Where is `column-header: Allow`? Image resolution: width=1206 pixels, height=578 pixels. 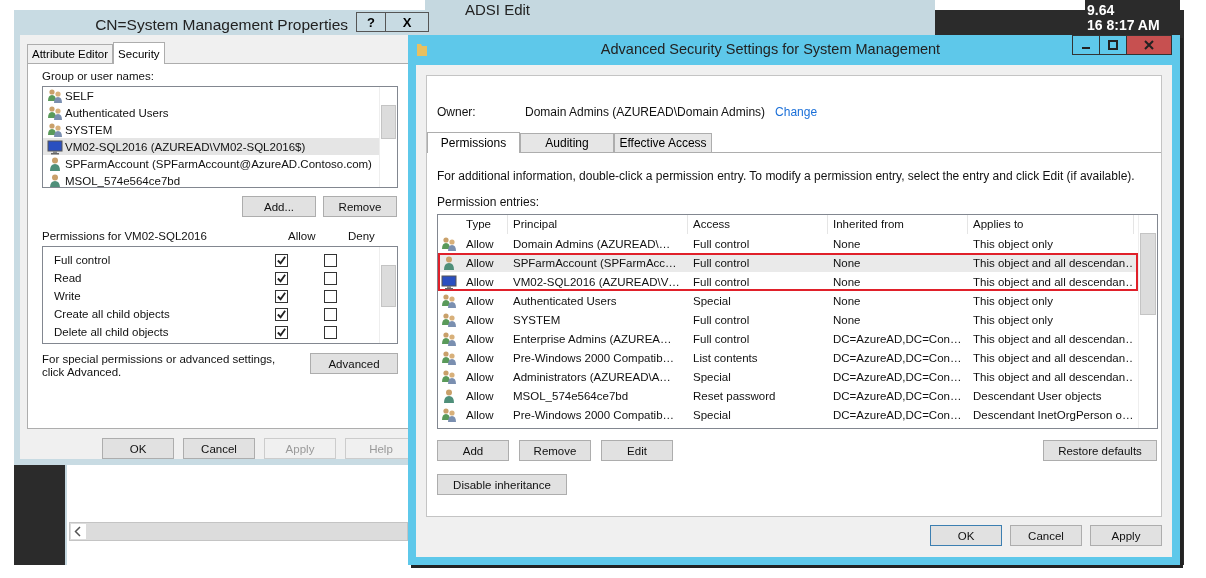 column-header: Allow is located at coordinates (302, 237).